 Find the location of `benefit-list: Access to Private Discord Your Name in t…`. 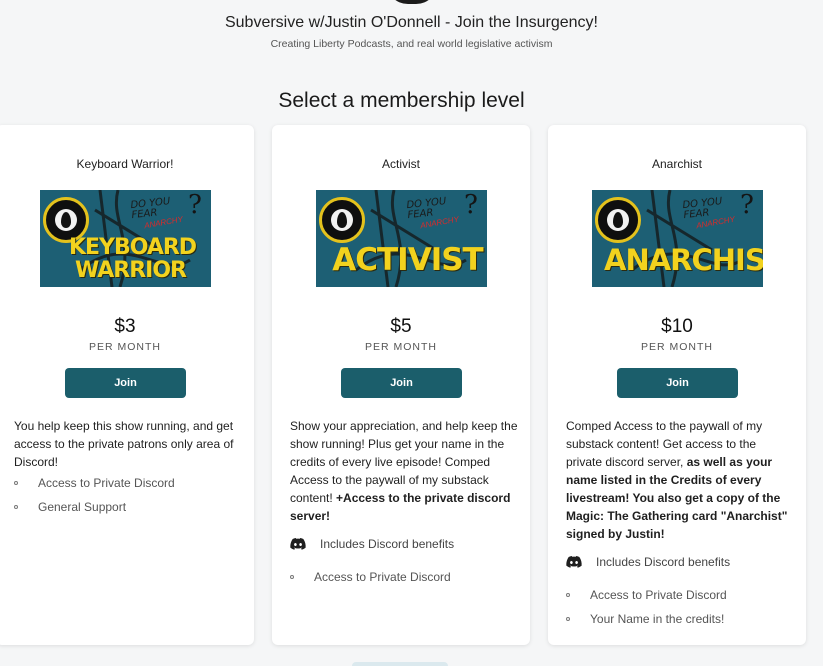

benefit-list: Access to Private Discord Your Name in t… is located at coordinates (646, 611).